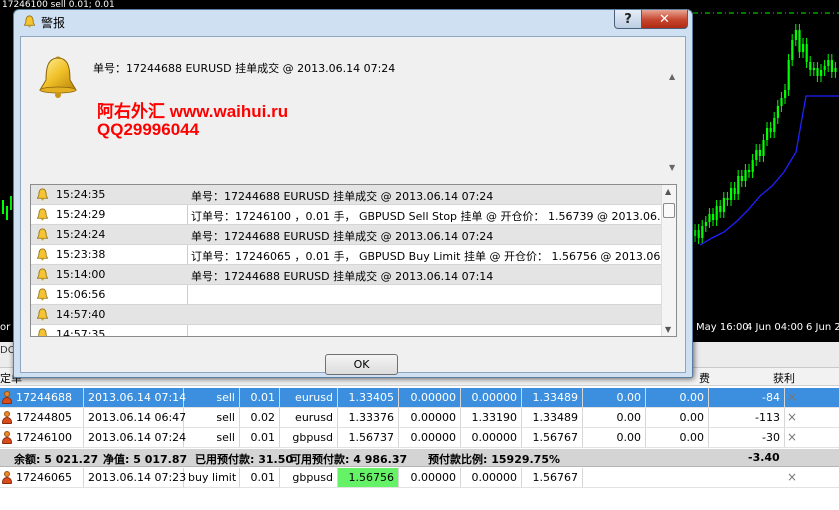 This screenshot has width=839, height=510. What do you see at coordinates (784, 378) in the screenshot?
I see `column-header-profit: 获利` at bounding box center [784, 378].